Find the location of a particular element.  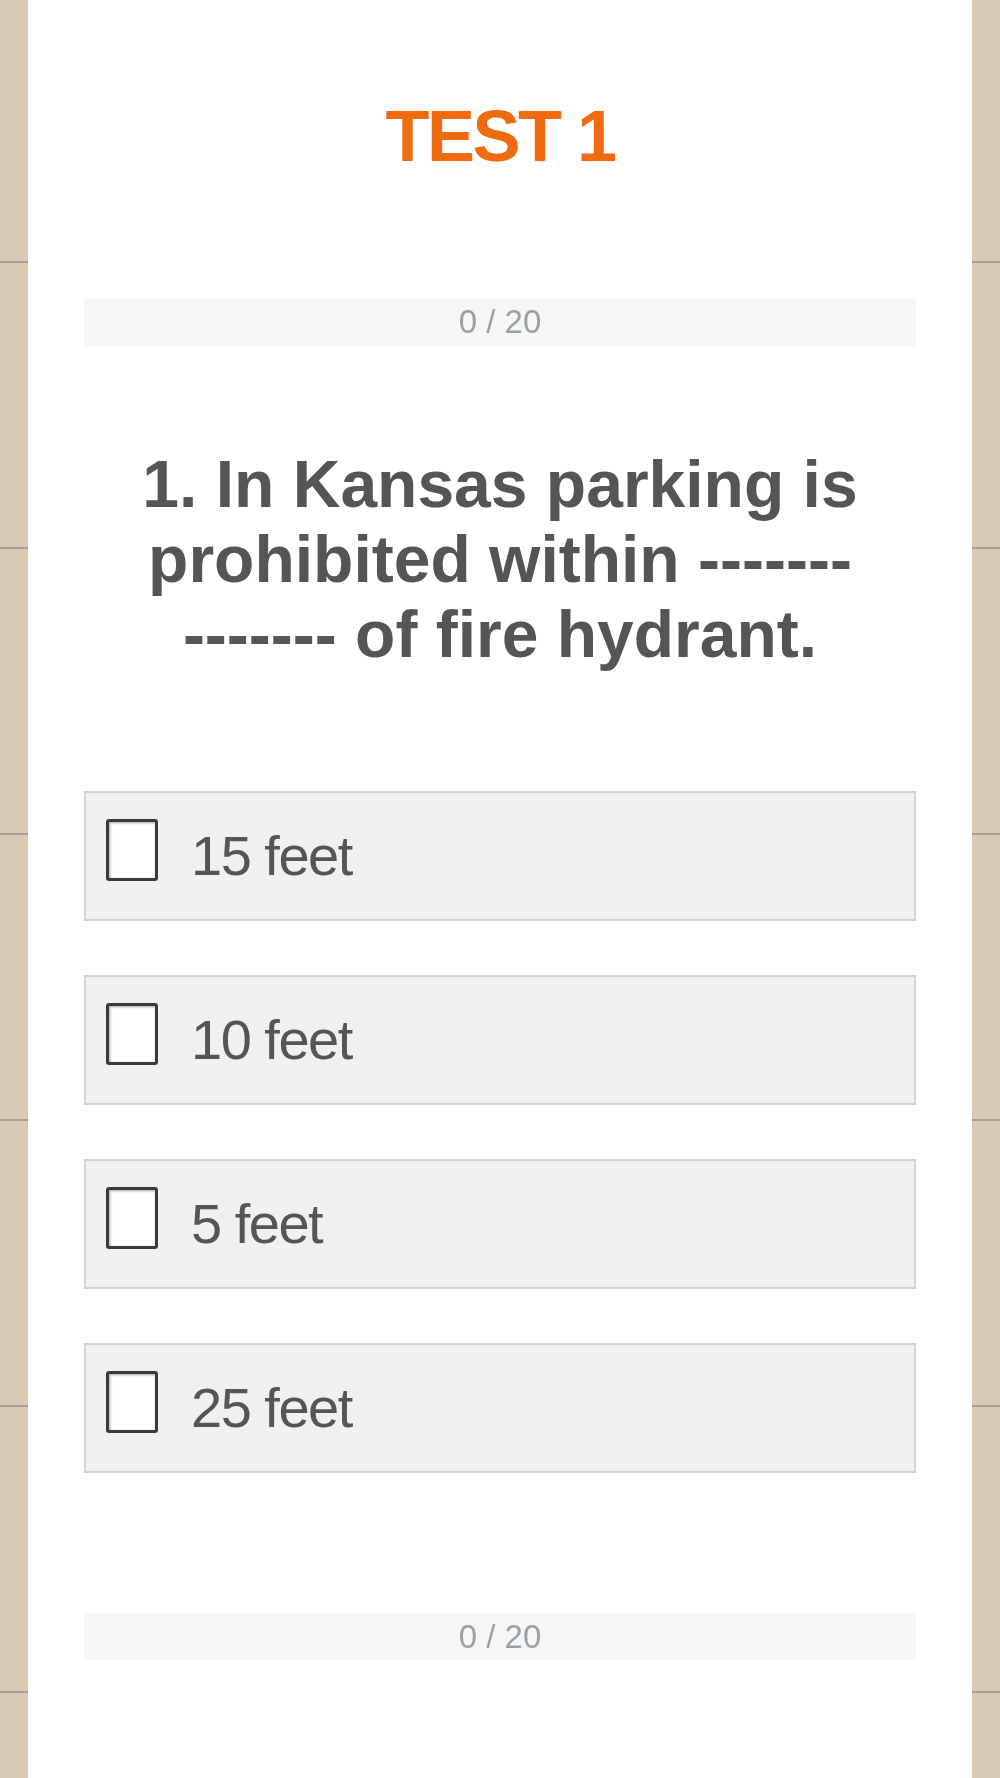

answer-option: 5 feet is located at coordinates (500, 1224).